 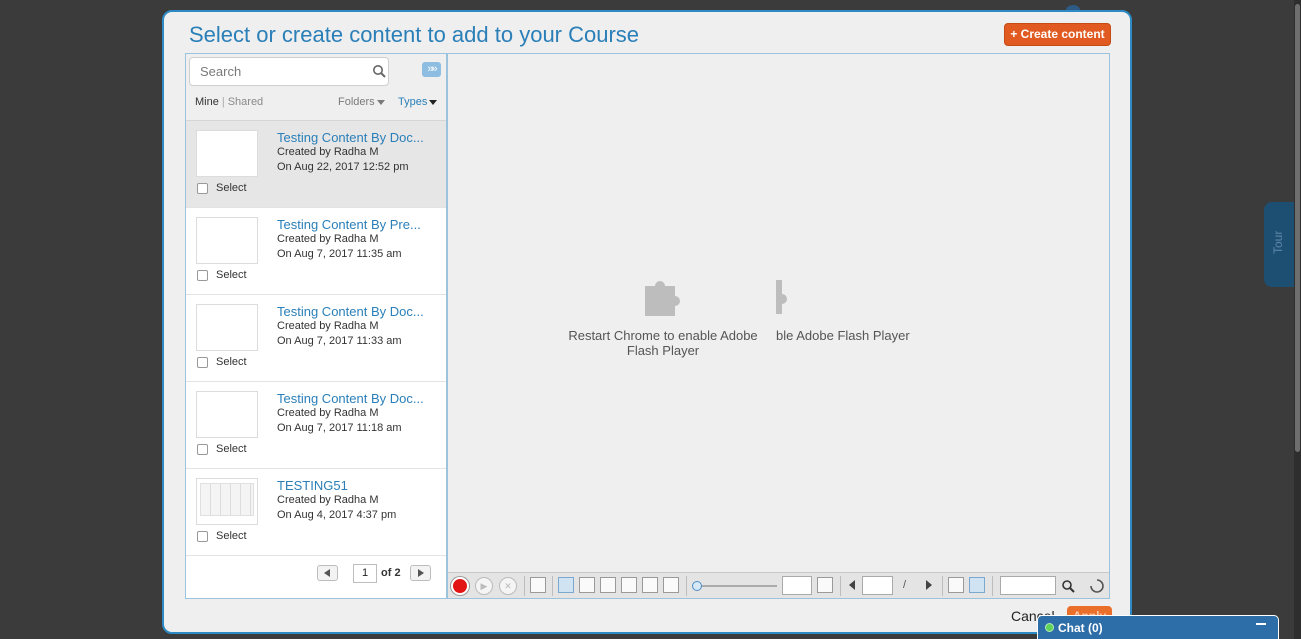 What do you see at coordinates (1028, 585) in the screenshot?
I see `find-input` at bounding box center [1028, 585].